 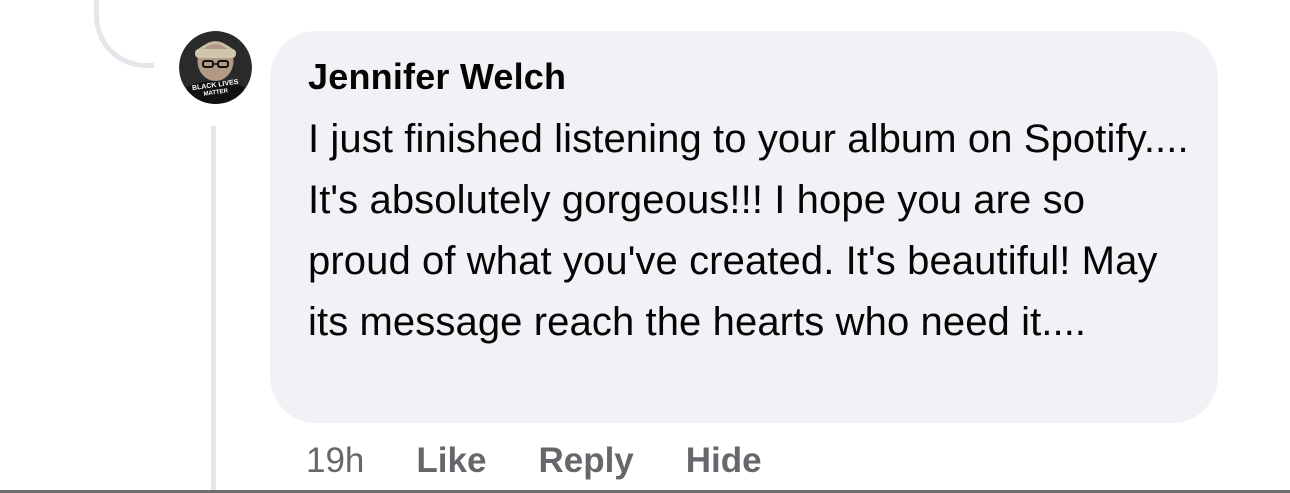 I want to click on comment-author-name: Jennifer Welch, so click(x=748, y=77).